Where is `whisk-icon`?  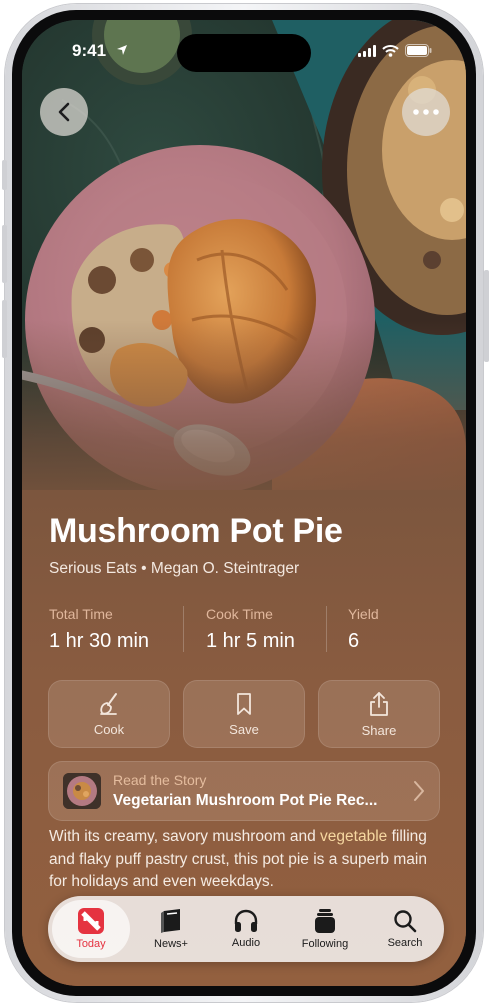
whisk-icon is located at coordinates (108, 703).